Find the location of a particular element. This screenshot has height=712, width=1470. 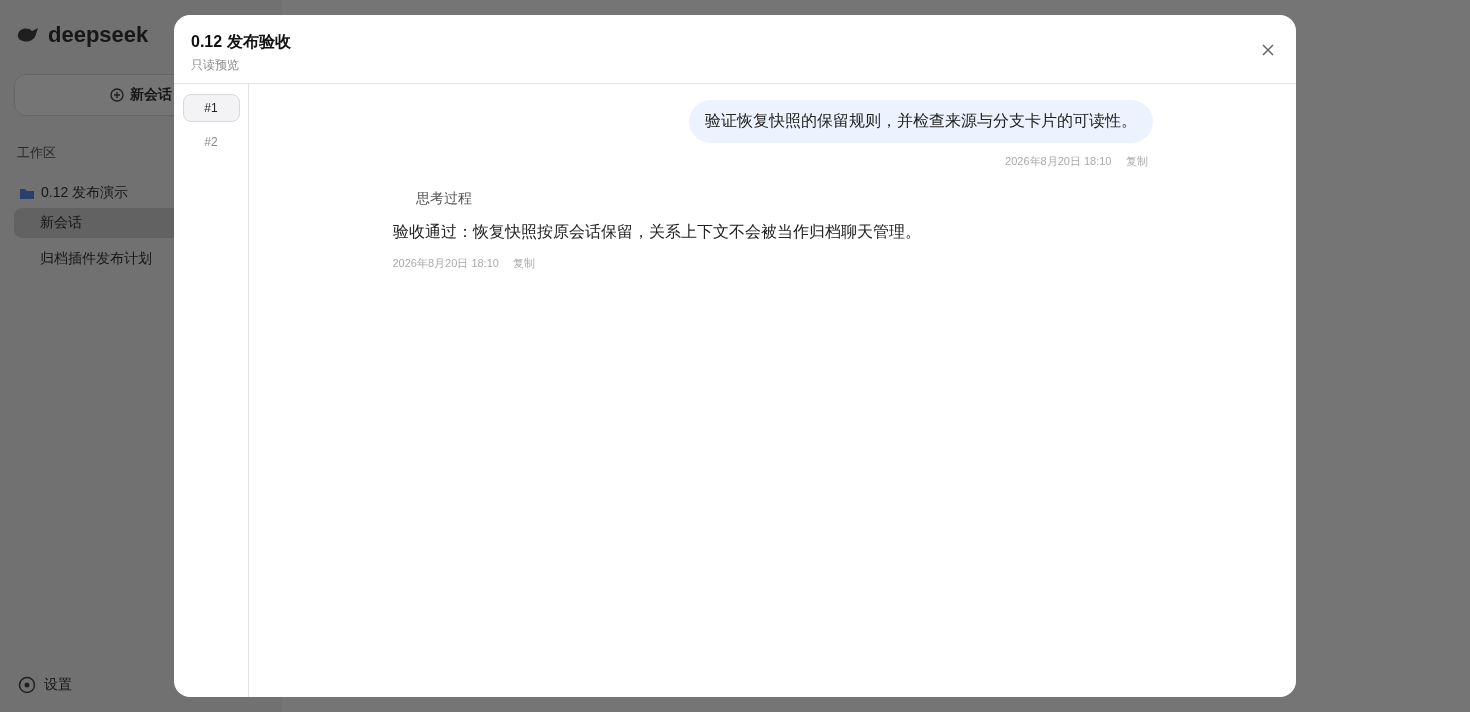

assistant-message: 验收通过：恢复快照按原会话保留，关系上下文不会被当作归档聊天管理。 is located at coordinates (657, 232).